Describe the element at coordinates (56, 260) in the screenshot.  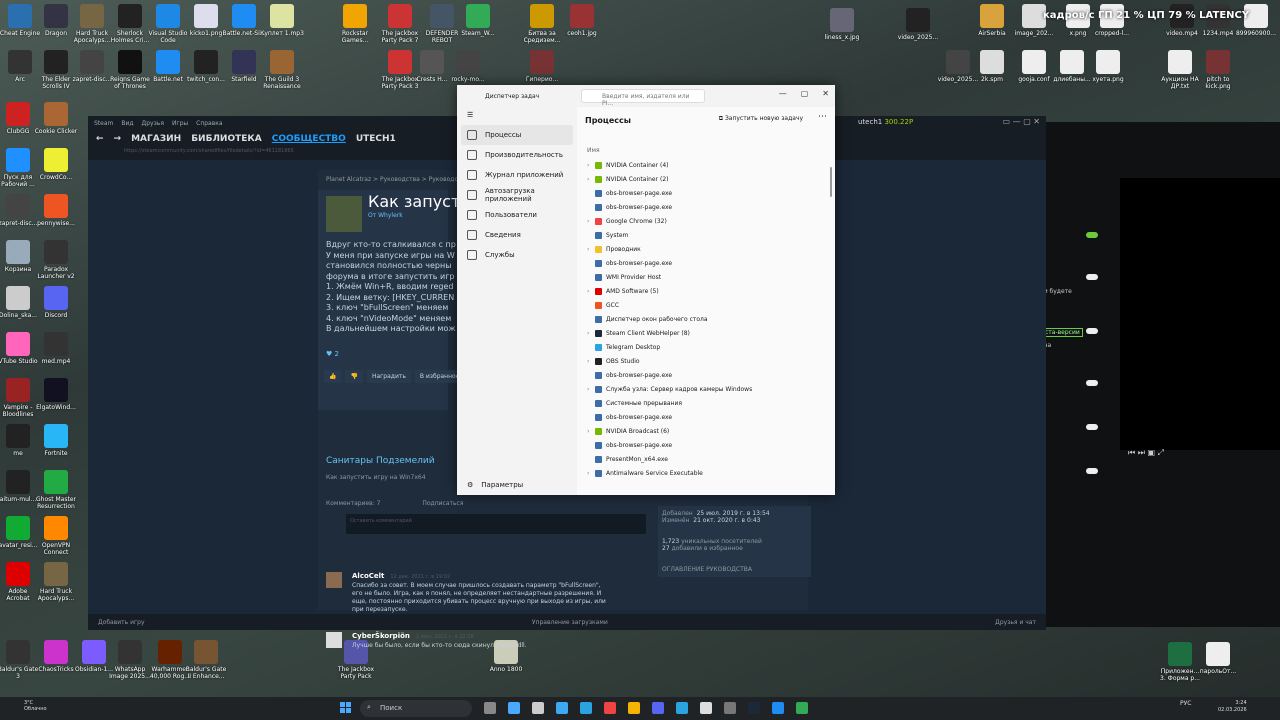
I see `desktop-icon: Paradox Launcher v2` at that location.